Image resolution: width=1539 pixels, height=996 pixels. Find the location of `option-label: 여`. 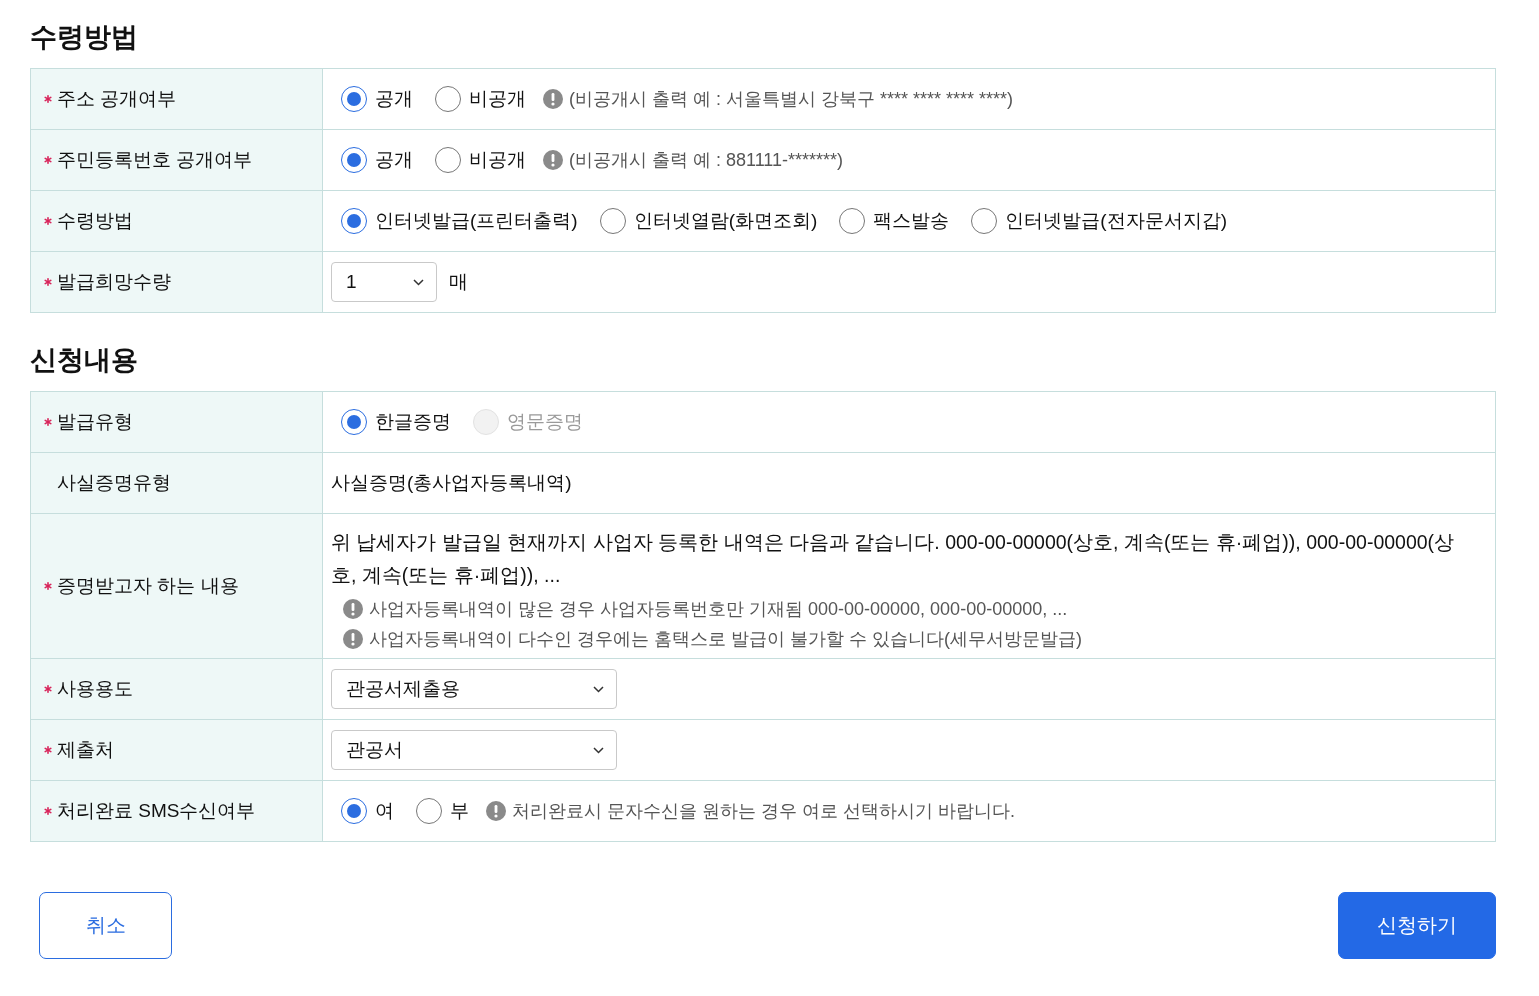

option-label: 여 is located at coordinates (384, 811).